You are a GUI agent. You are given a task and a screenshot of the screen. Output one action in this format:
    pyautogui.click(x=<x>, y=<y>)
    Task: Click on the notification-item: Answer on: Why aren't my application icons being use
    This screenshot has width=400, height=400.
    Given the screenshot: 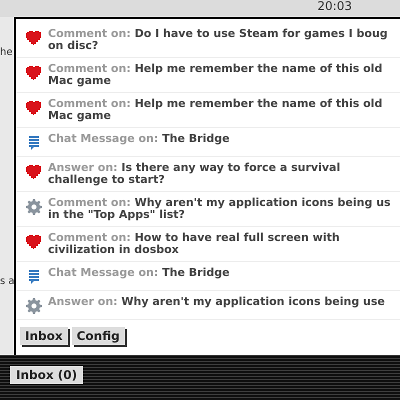 What is the action you would take?
    pyautogui.click(x=208, y=305)
    